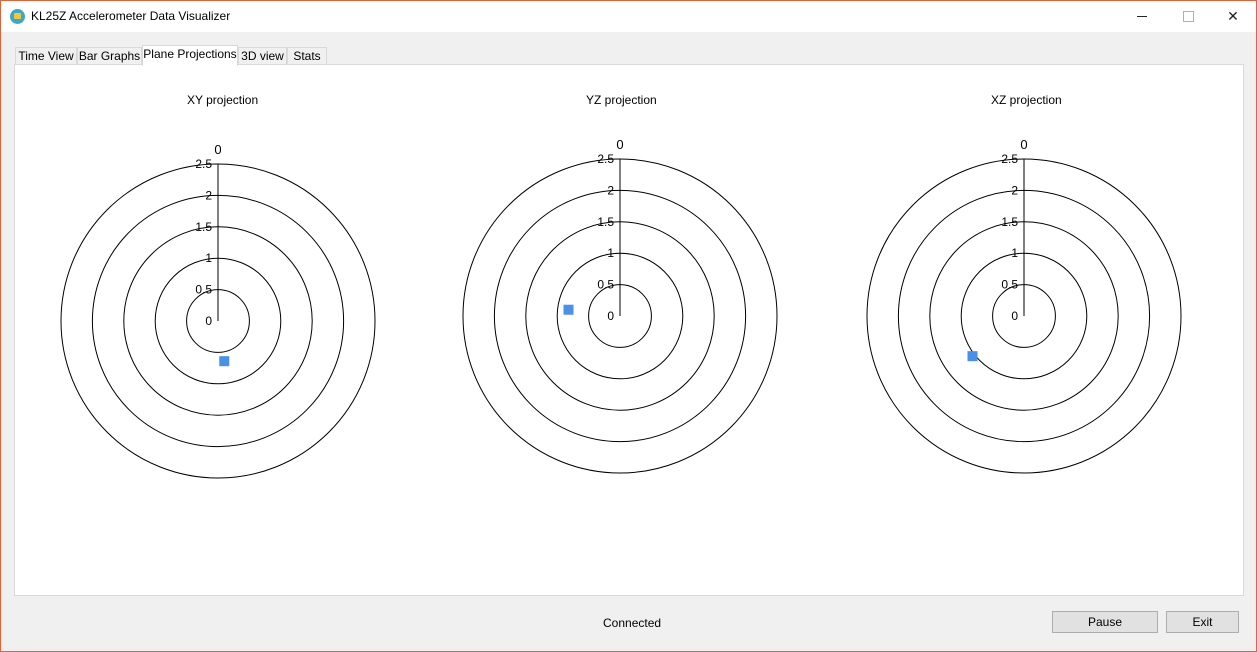 This screenshot has height=652, width=1257. I want to click on maximize-icon, so click(1188, 16).